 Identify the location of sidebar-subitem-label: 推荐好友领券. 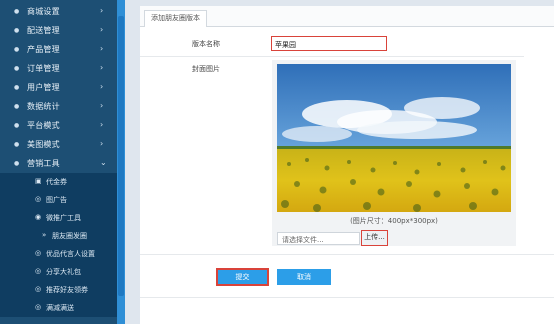
(67, 290).